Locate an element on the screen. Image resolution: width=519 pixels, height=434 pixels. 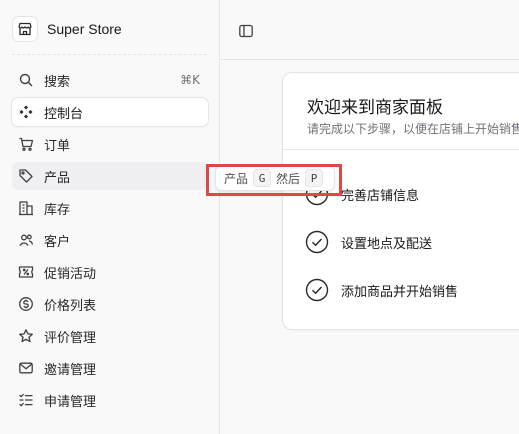
sidebar-item-dashboard: 控制台 is located at coordinates (110, 112).